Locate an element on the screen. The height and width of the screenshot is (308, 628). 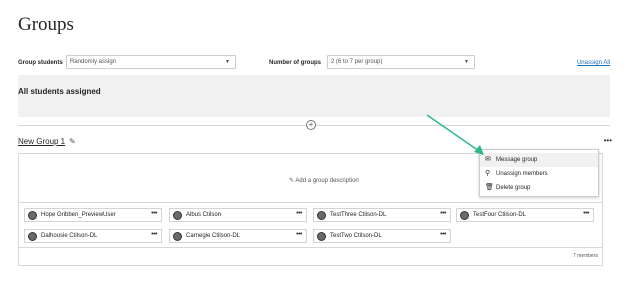
member-card: Hope Gribben_PreviewUser ••• is located at coordinates (93, 215).